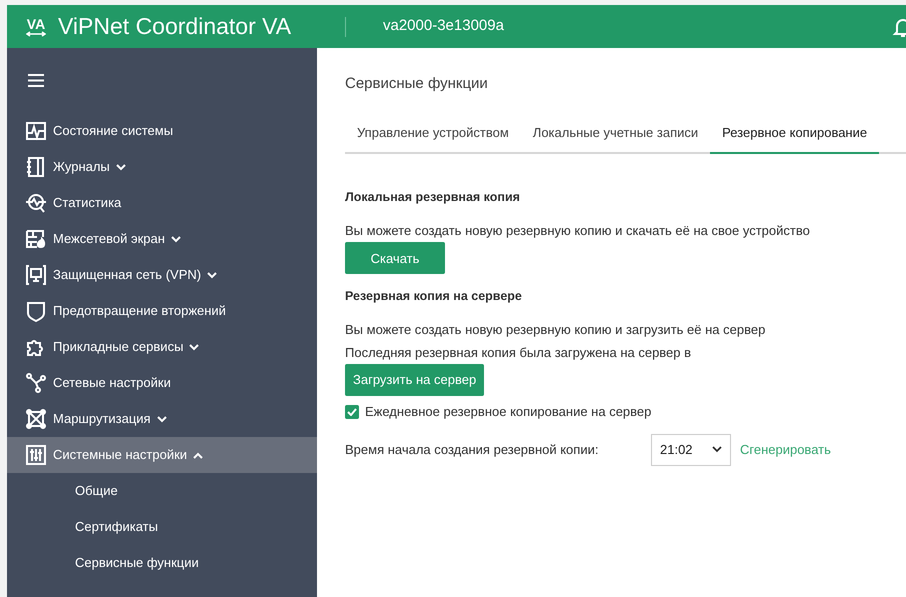 The height and width of the screenshot is (597, 906). Describe the element at coordinates (36, 203) in the screenshot. I see `magnifier-pulse-icon` at that location.